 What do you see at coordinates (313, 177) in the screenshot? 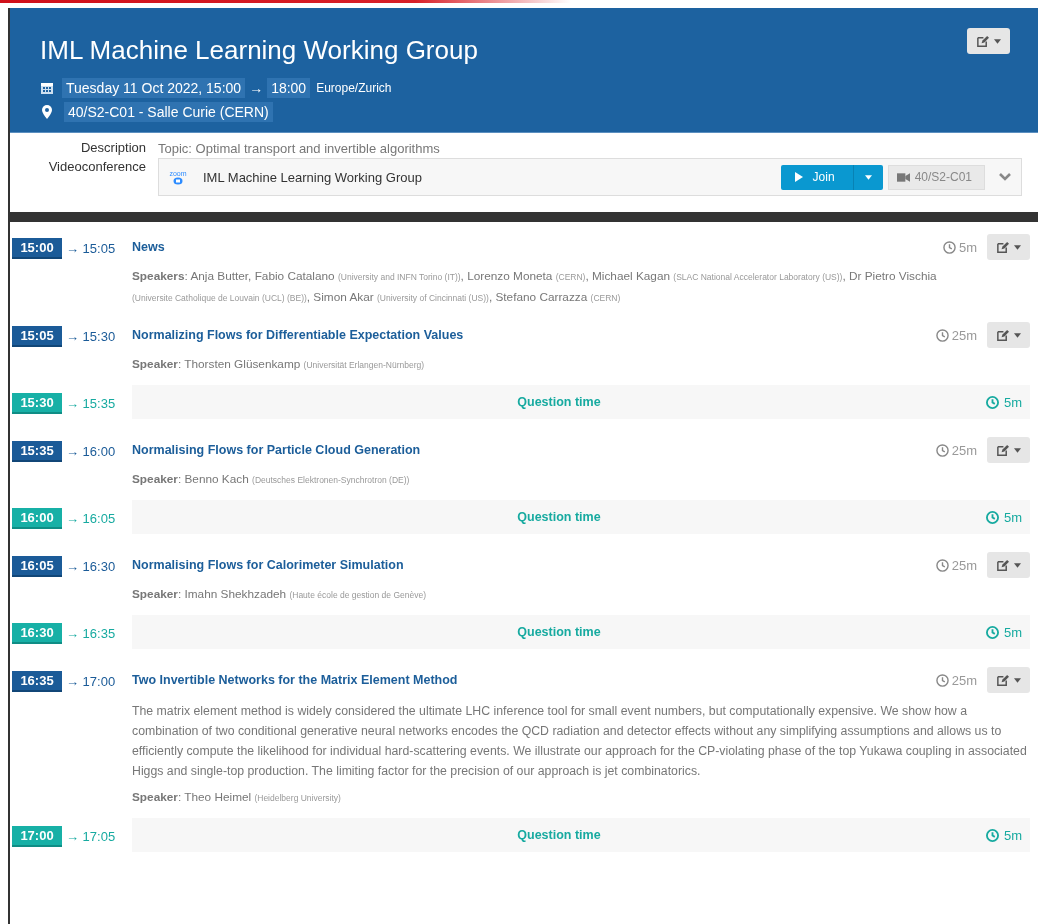
I see `videoconference-title: IML Machine Learning Working Group` at bounding box center [313, 177].